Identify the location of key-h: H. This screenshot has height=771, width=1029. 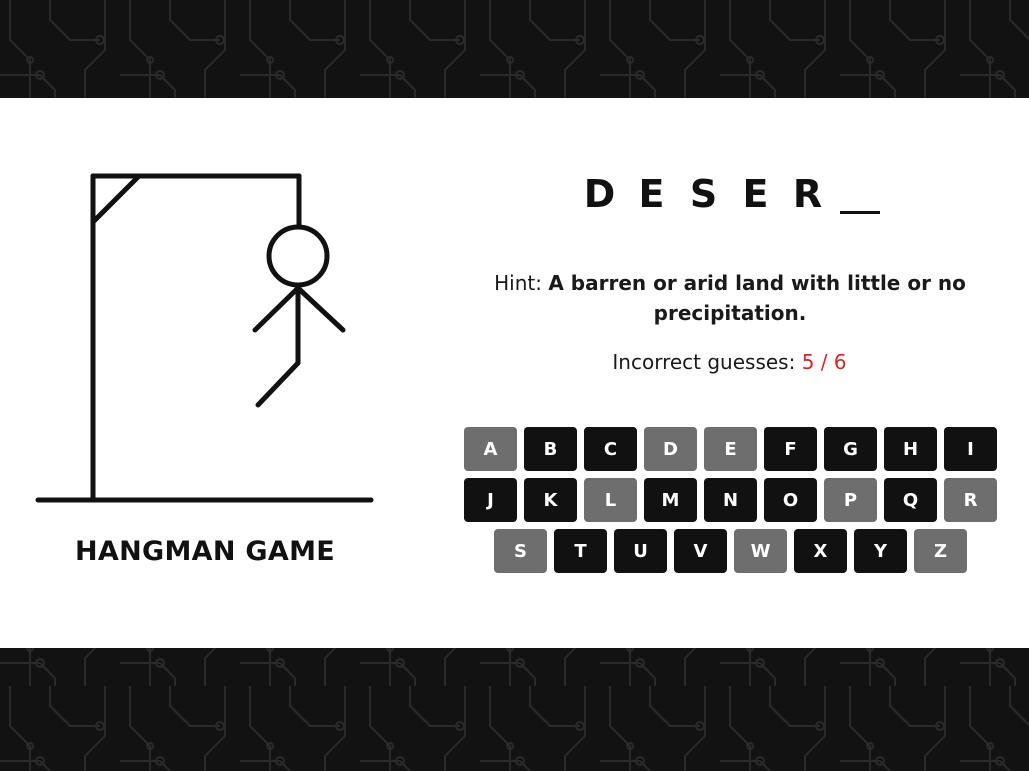
(910, 449).